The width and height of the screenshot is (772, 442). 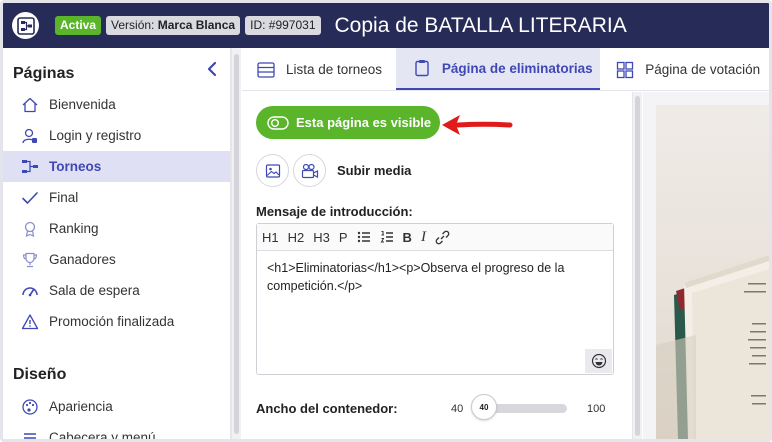 What do you see at coordinates (343, 237) in the screenshot?
I see `paragraph-button: P` at bounding box center [343, 237].